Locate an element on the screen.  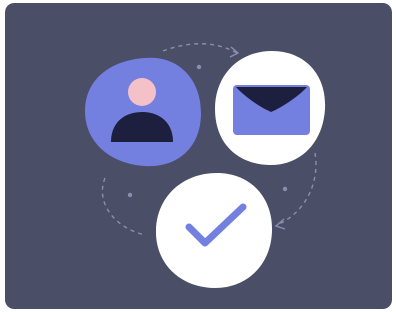
user-bubble is located at coordinates (143, 112).